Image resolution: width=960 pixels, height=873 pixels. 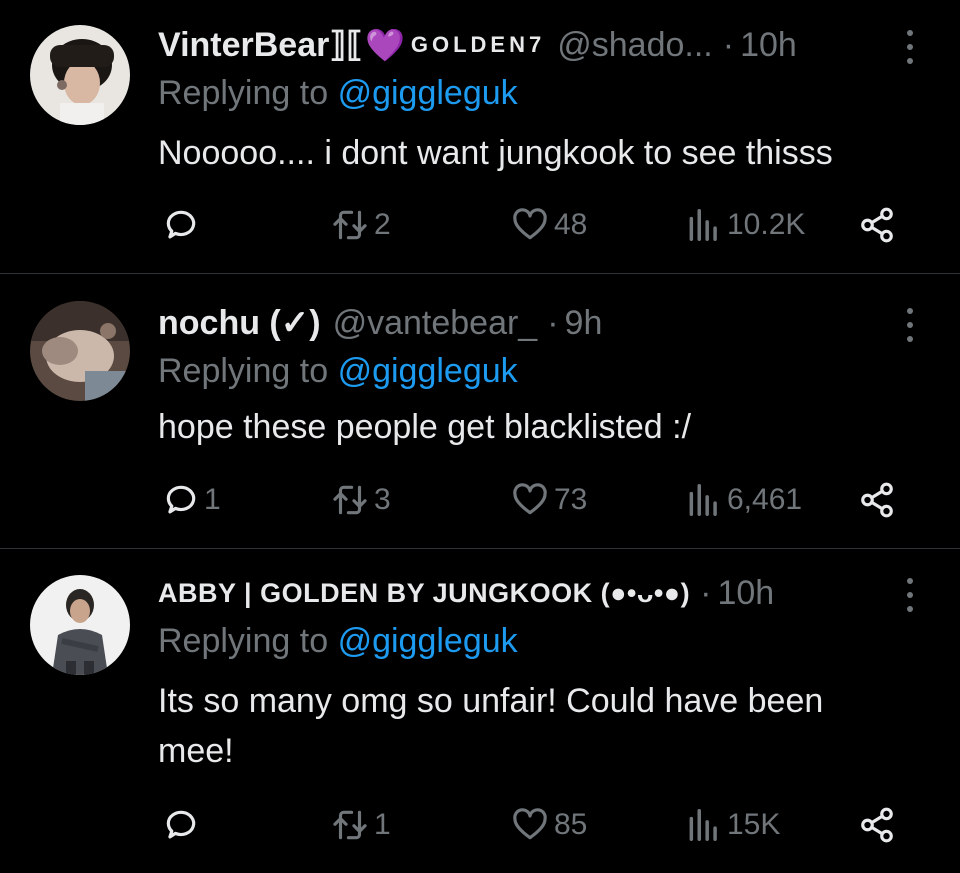 What do you see at coordinates (548, 225) in the screenshot?
I see `like-button: 48` at bounding box center [548, 225].